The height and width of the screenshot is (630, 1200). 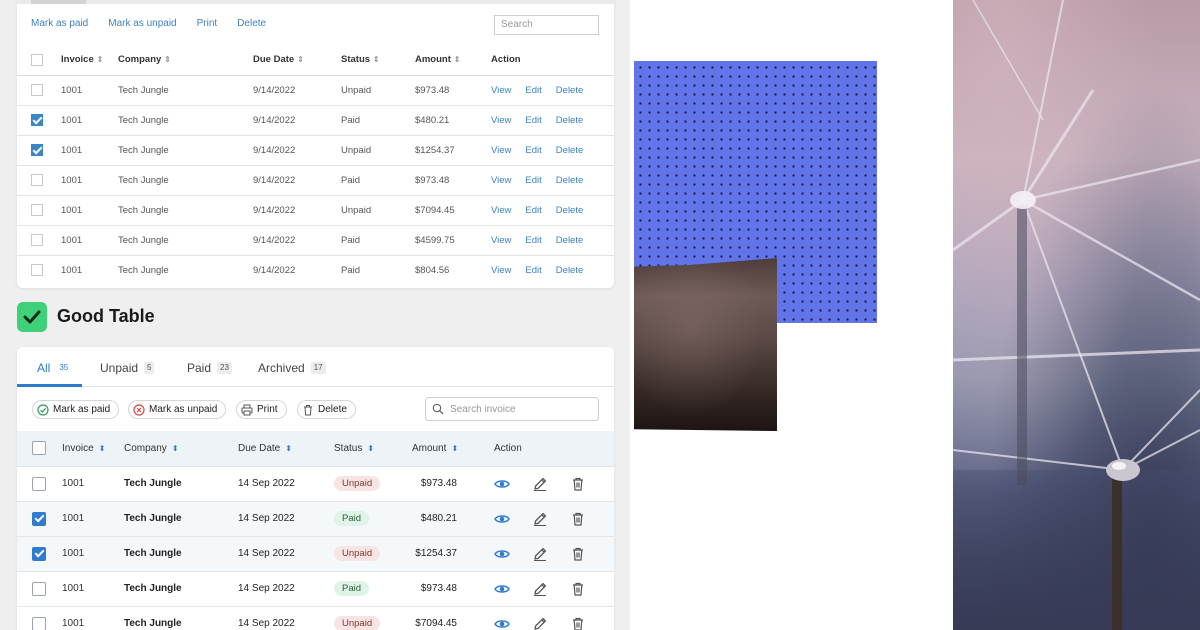 I want to click on print-button: Print, so click(x=261, y=409).